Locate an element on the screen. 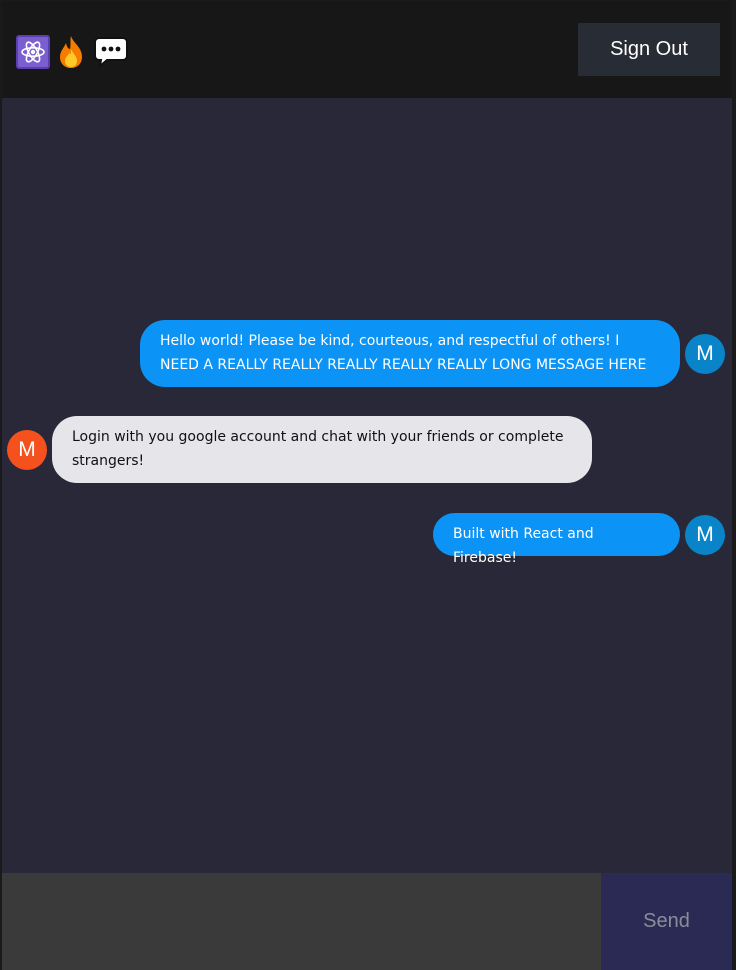 This screenshot has width=736, height=970. speech-balloon-icon is located at coordinates (111, 52).